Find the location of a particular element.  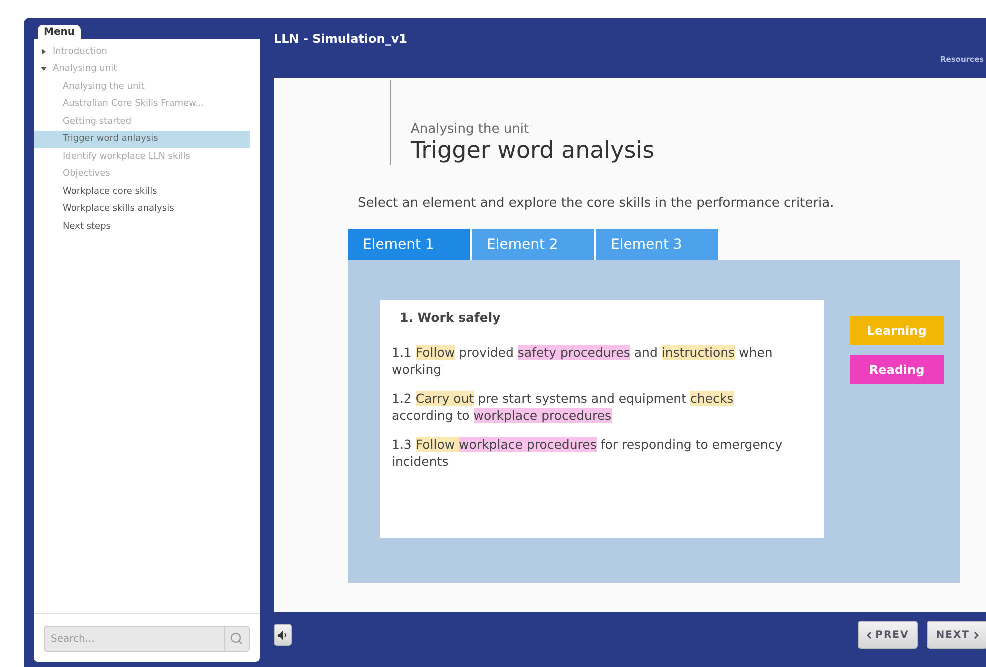

menu-item: Workplace core skills is located at coordinates (147, 191).